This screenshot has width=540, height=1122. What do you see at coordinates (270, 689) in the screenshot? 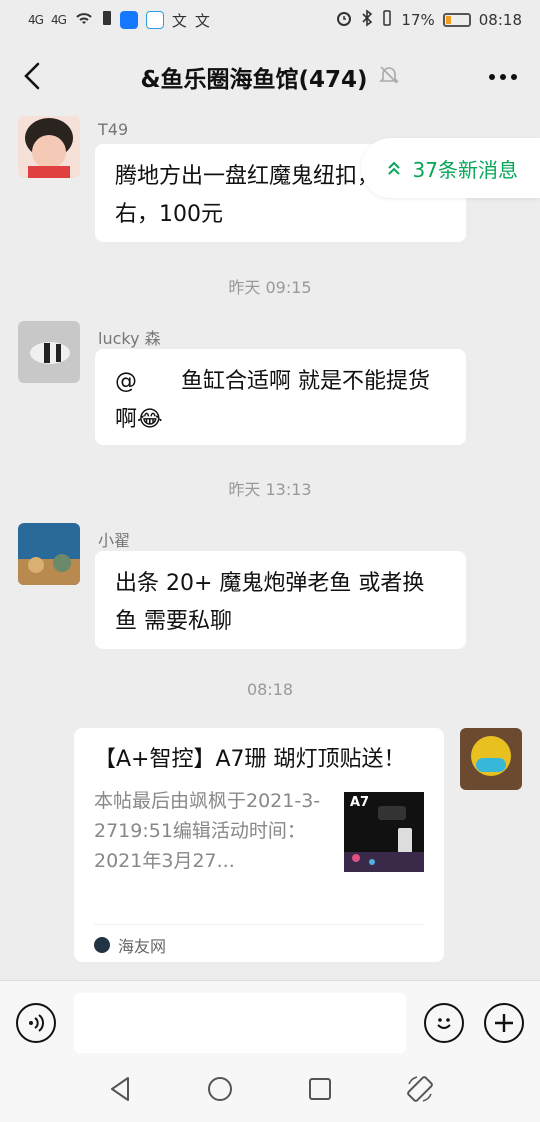
I see `timestamp: 08:18` at bounding box center [270, 689].